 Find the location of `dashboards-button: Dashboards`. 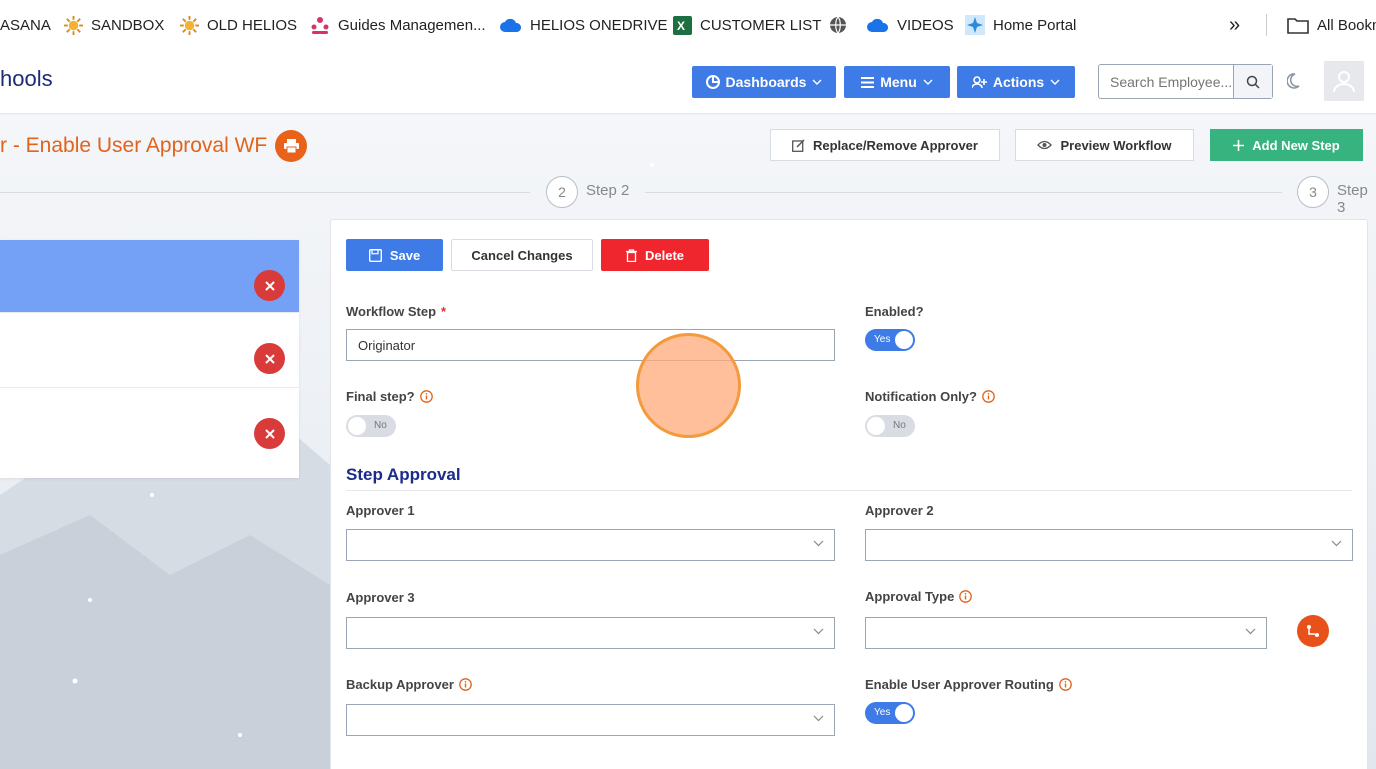

dashboards-button: Dashboards is located at coordinates (764, 82).